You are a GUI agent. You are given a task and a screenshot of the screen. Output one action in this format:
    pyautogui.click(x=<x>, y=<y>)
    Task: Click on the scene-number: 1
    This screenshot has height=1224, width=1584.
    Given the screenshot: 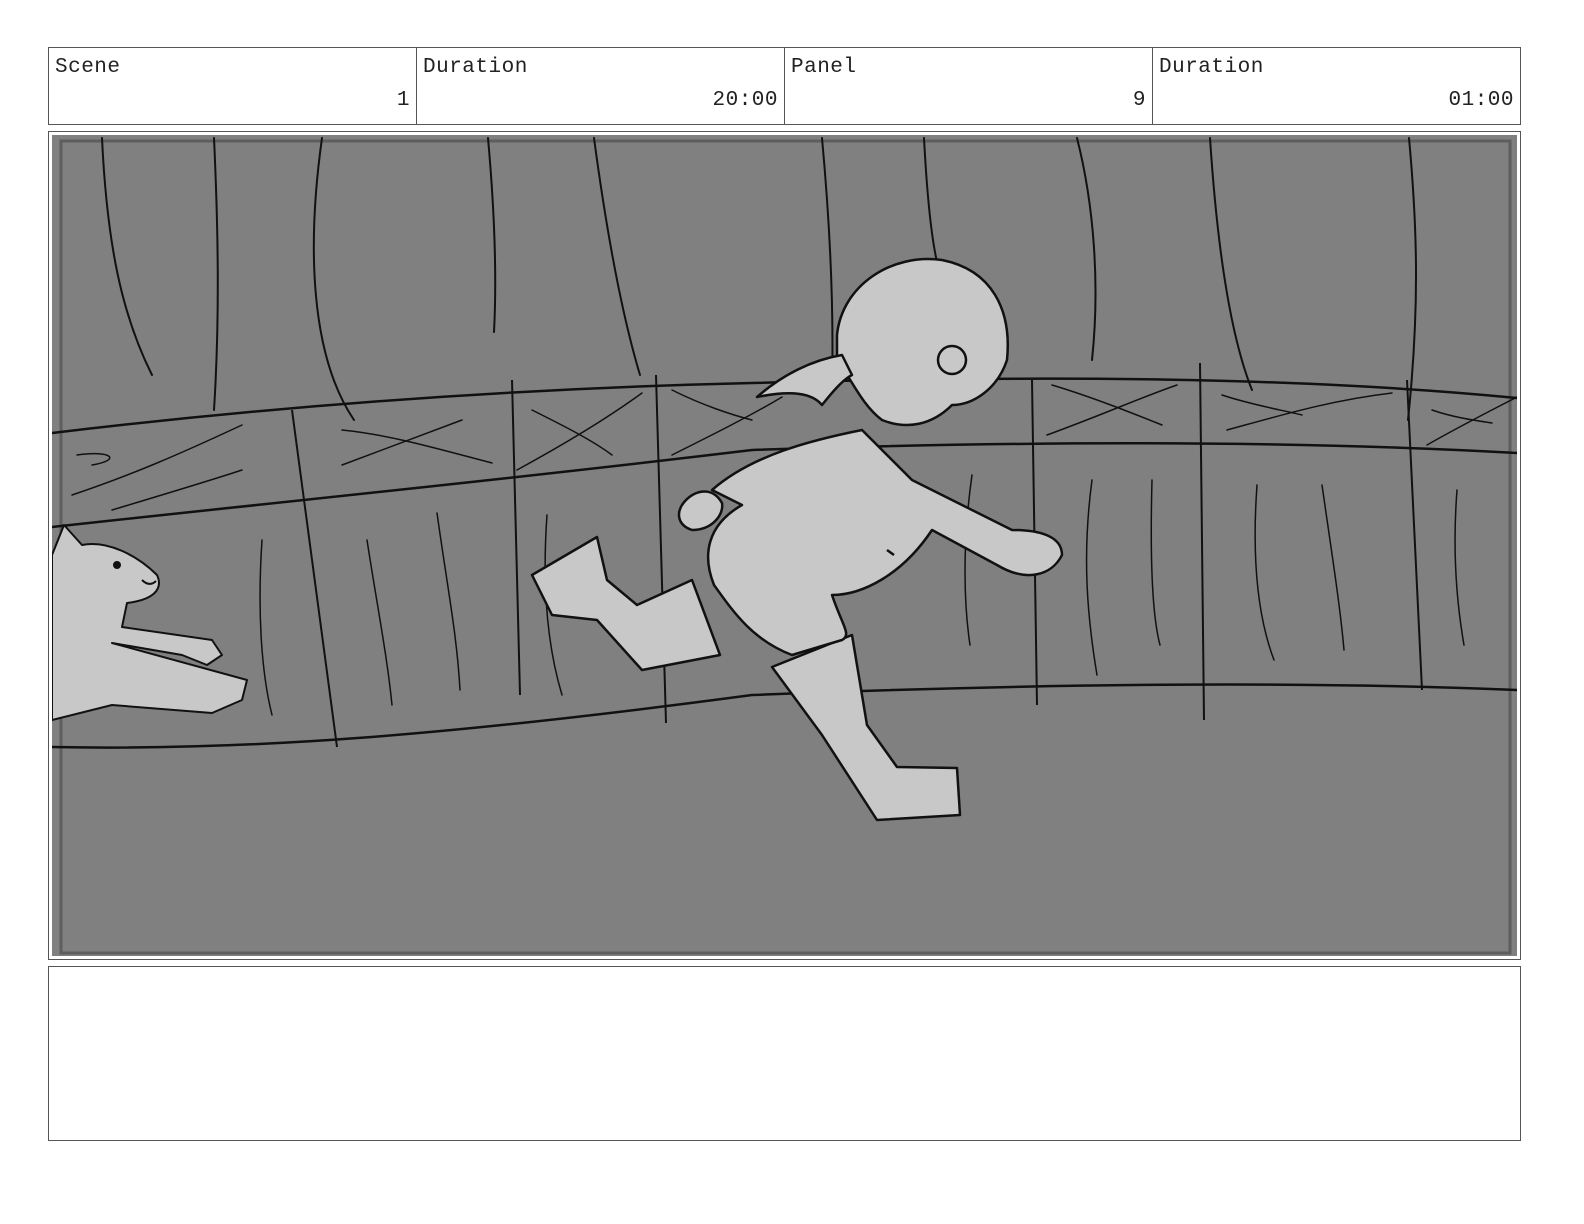 What is the action you would take?
    pyautogui.click(x=403, y=100)
    